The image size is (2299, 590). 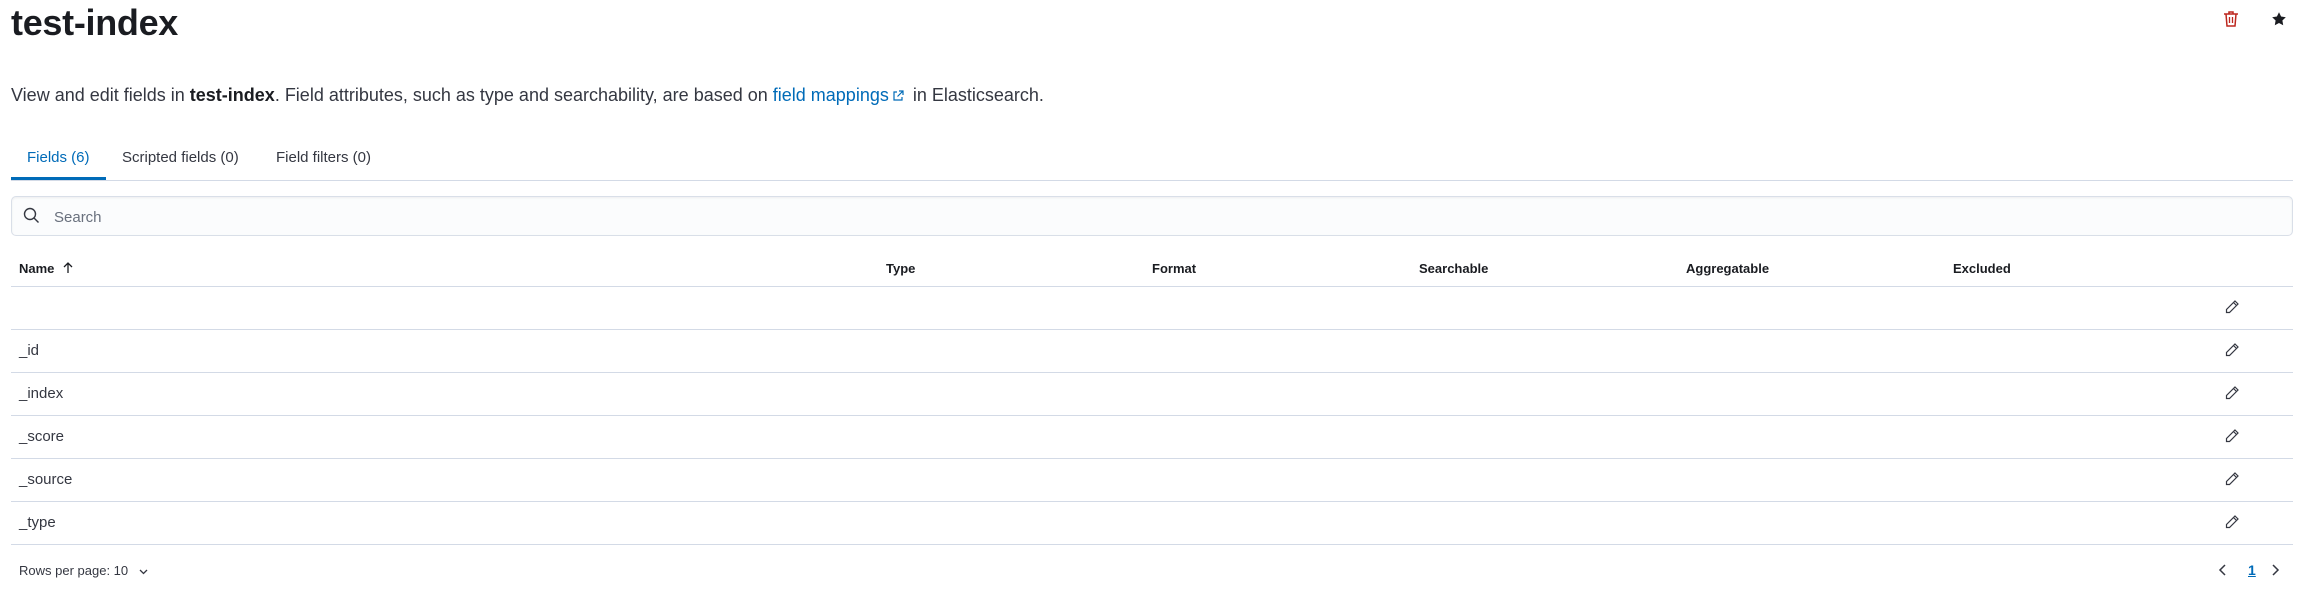 What do you see at coordinates (1152, 480) in the screenshot?
I see `table-row: _source` at bounding box center [1152, 480].